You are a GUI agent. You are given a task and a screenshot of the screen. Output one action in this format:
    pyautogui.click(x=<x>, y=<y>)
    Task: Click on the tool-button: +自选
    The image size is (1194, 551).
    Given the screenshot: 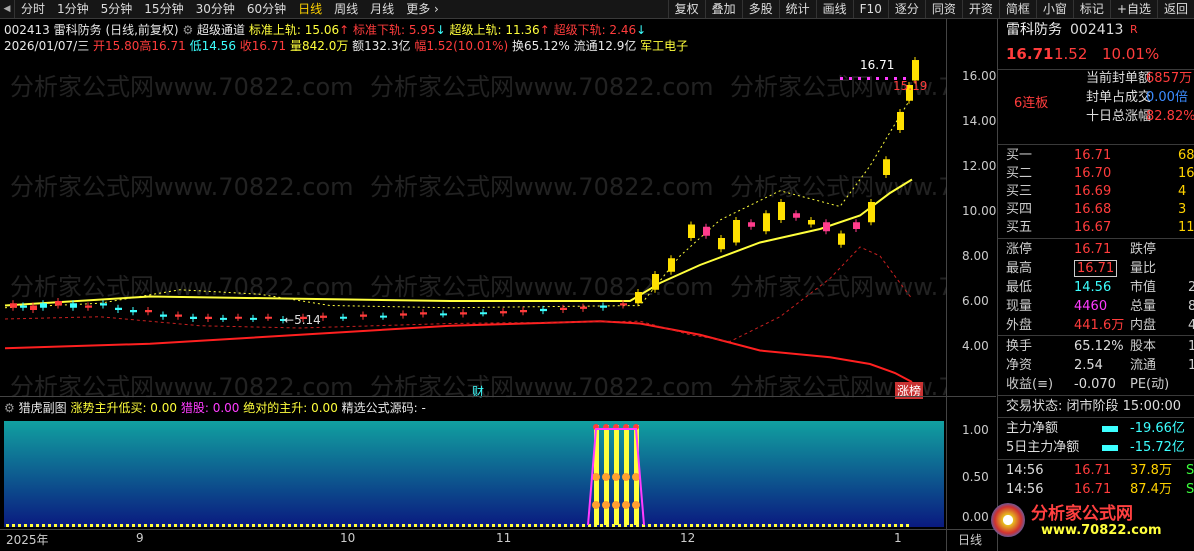 What is the action you would take?
    pyautogui.click(x=1133, y=9)
    